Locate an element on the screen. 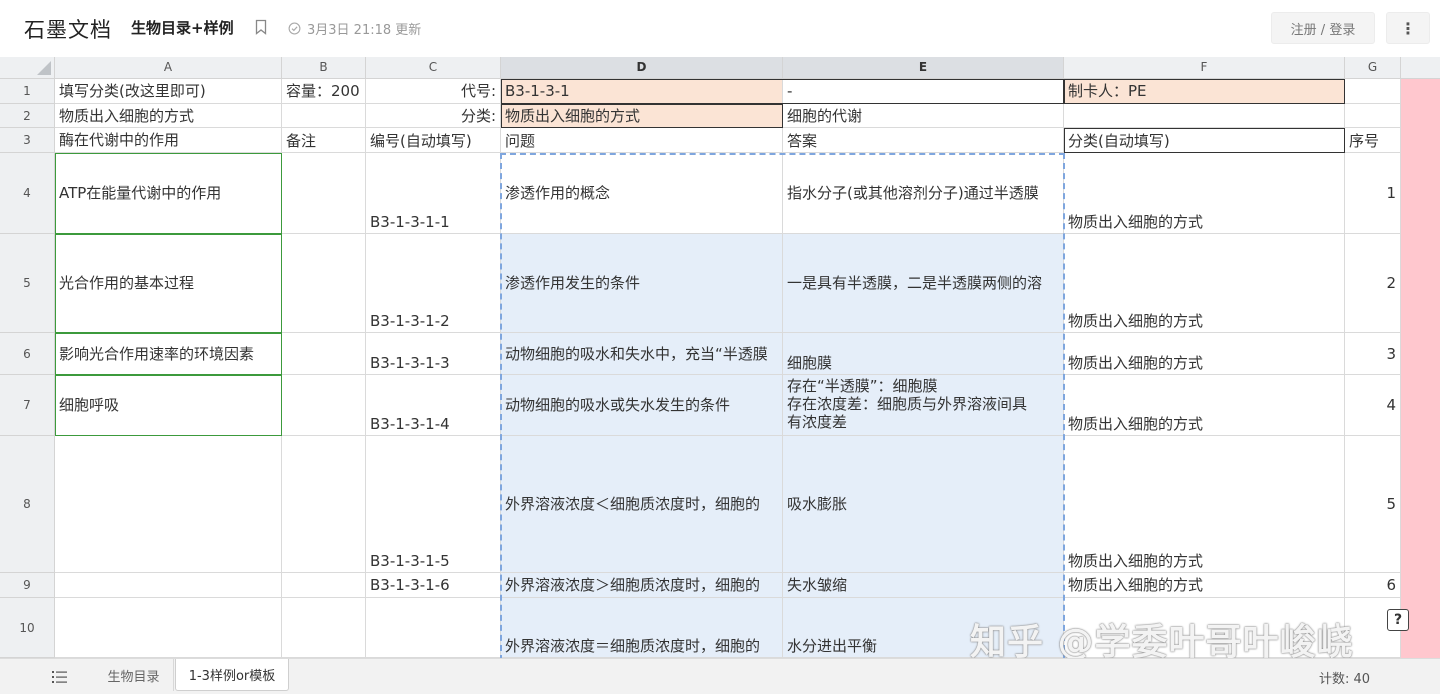  cell-e6: 细胞膜 is located at coordinates (923, 354).